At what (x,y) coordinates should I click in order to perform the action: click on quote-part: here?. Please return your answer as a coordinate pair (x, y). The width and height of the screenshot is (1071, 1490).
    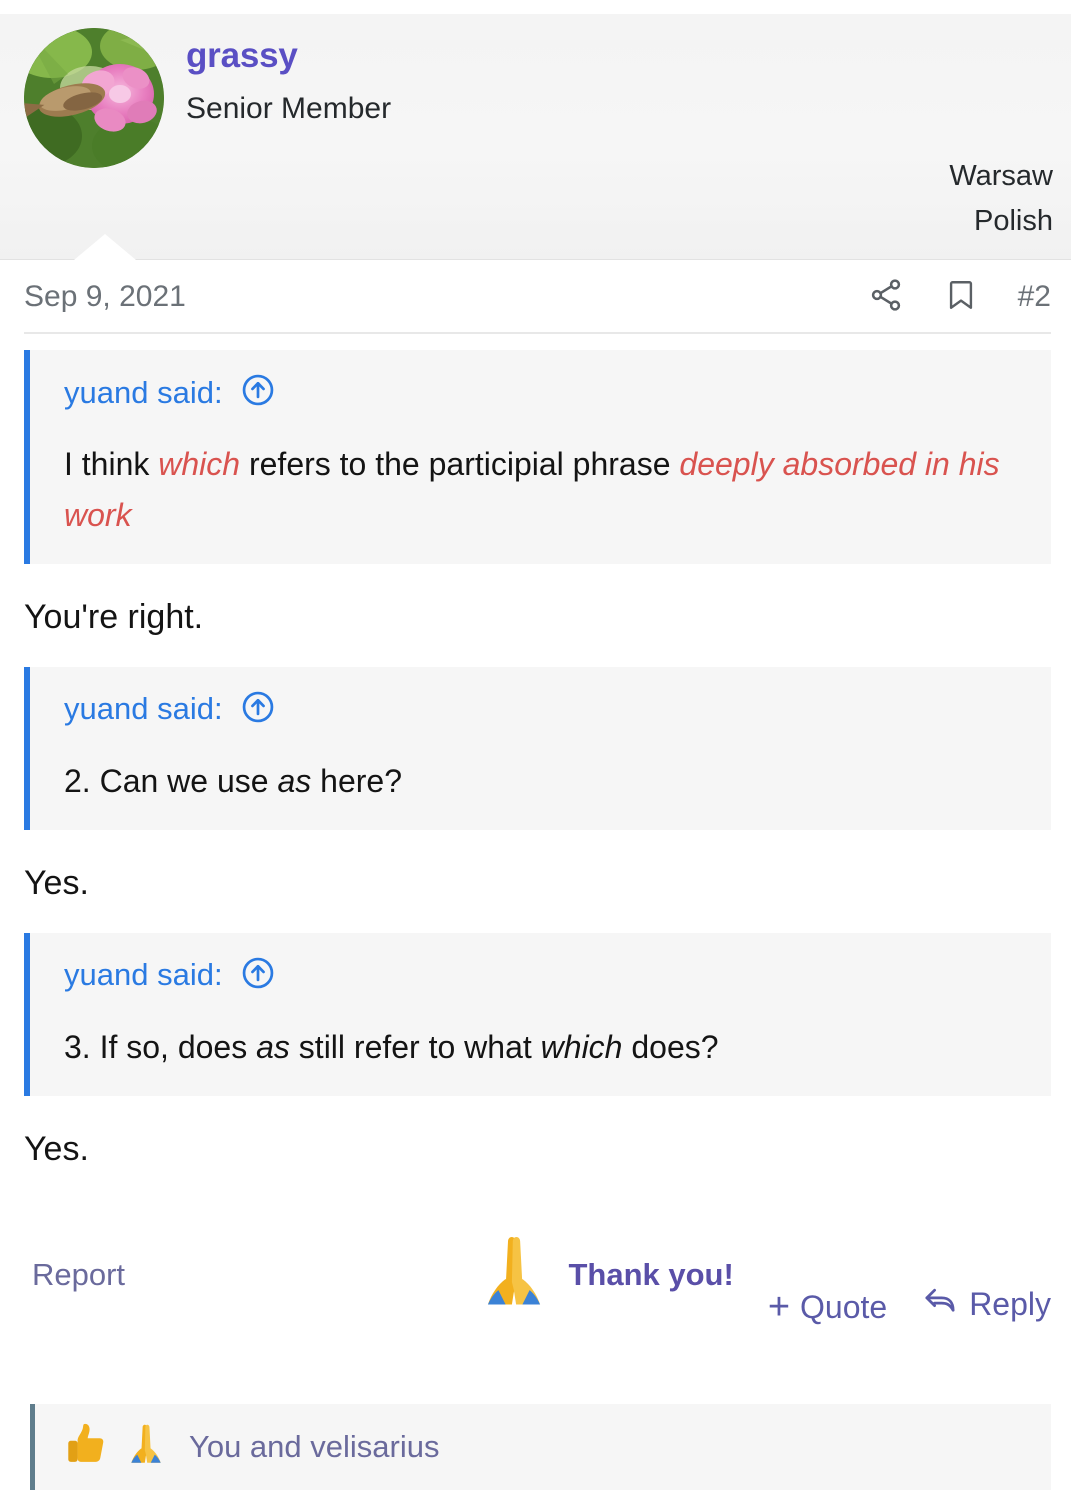
    Looking at the image, I should click on (356, 780).